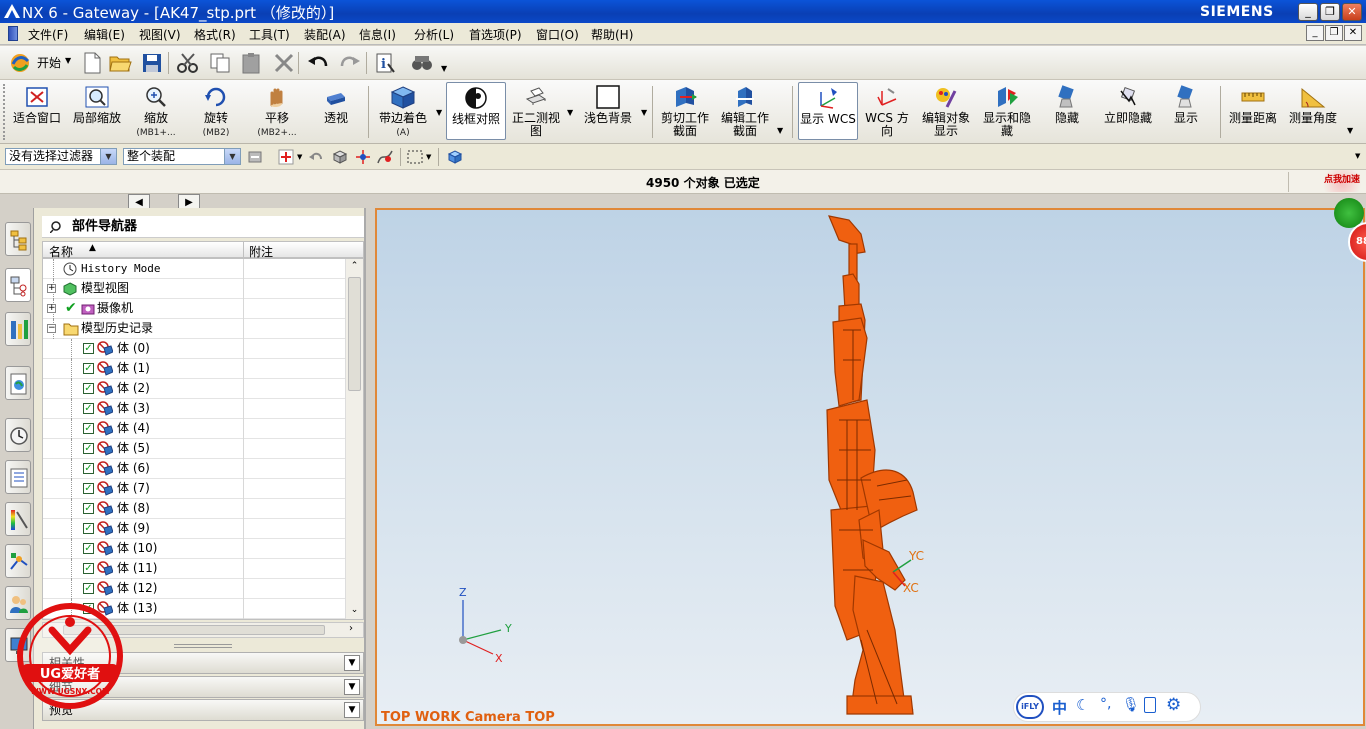  I want to click on tree-row: − 模型历史记录, so click(194, 329).